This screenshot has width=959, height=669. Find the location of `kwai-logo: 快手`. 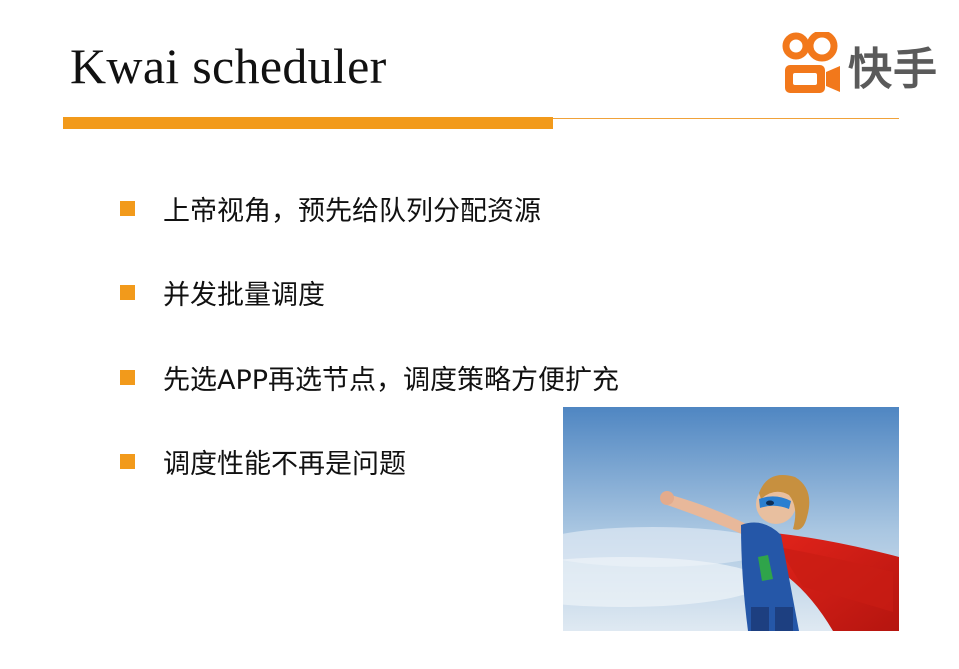

kwai-logo: 快手 is located at coordinates (869, 65).